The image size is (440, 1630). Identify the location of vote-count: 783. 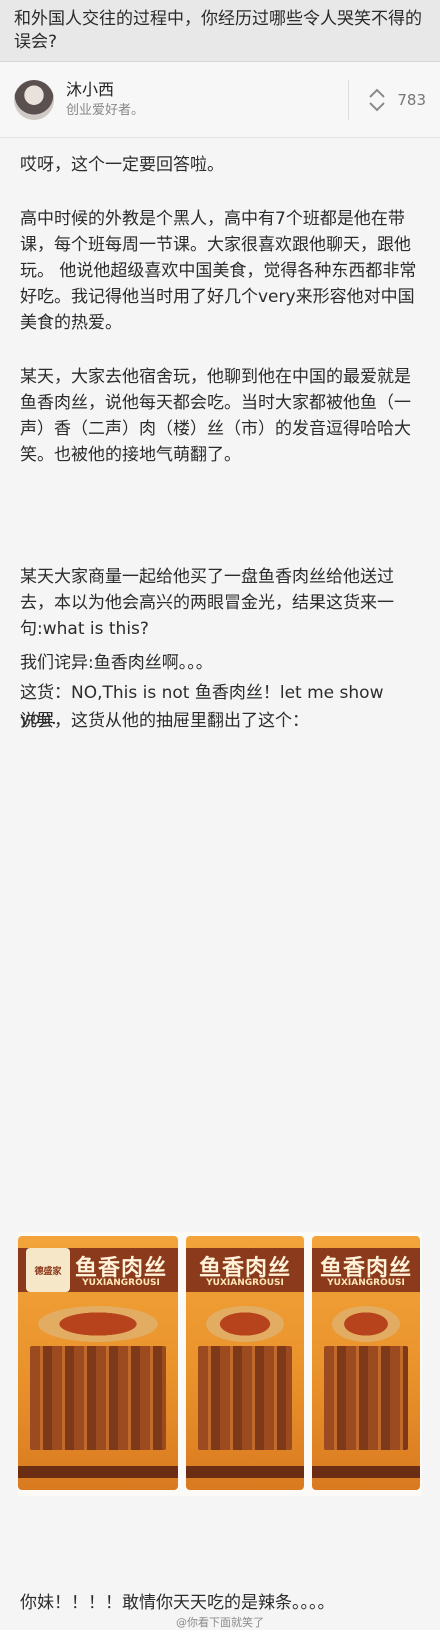
(411, 99).